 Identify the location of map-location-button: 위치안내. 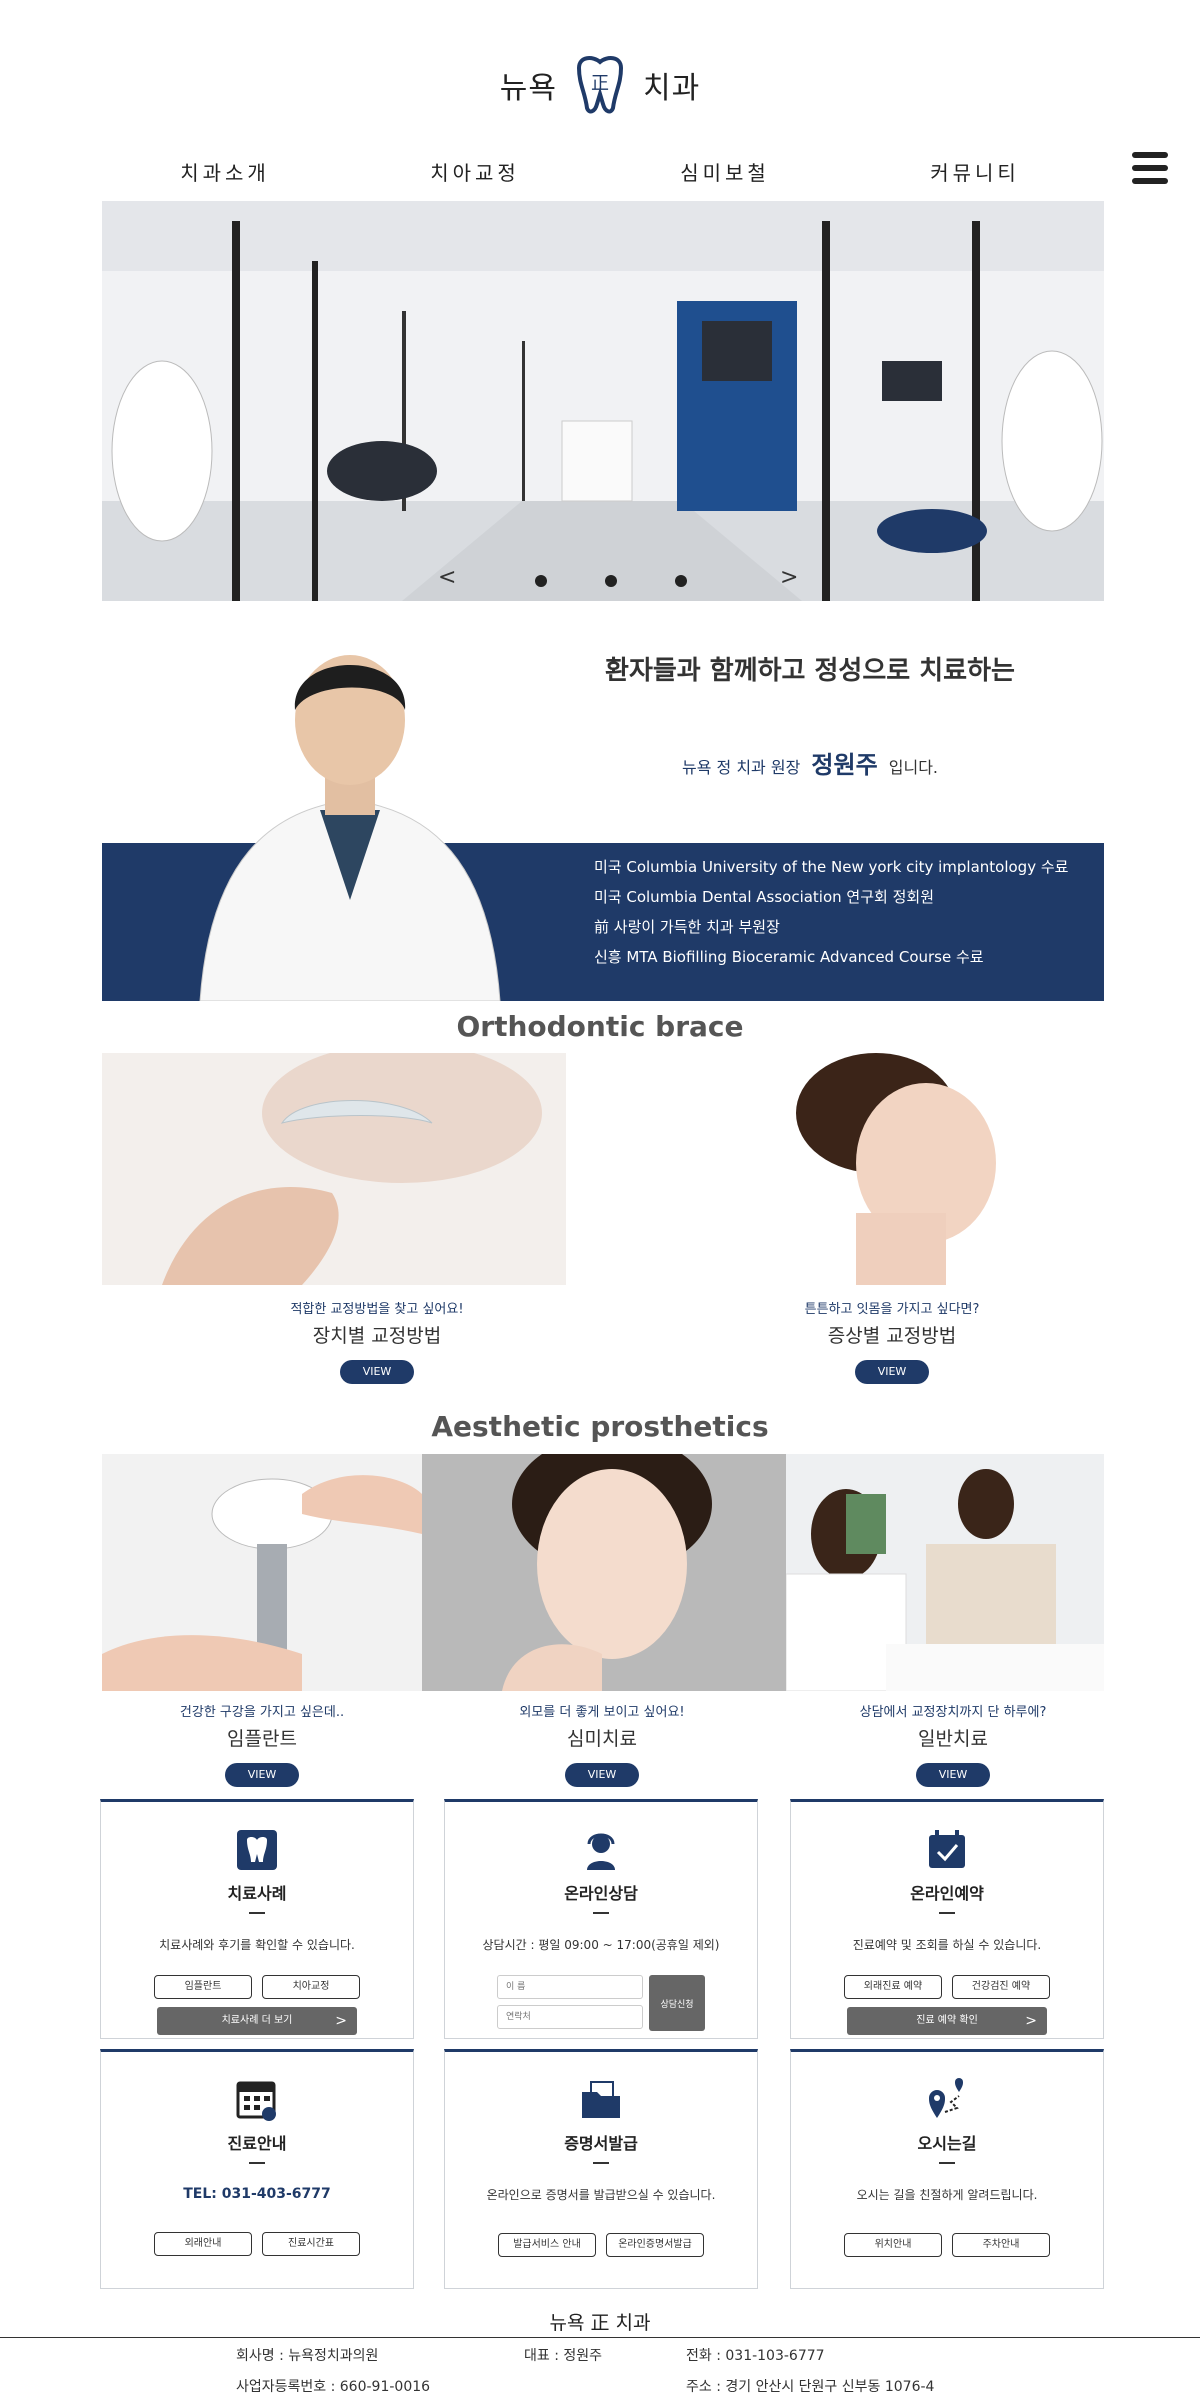
(893, 2245).